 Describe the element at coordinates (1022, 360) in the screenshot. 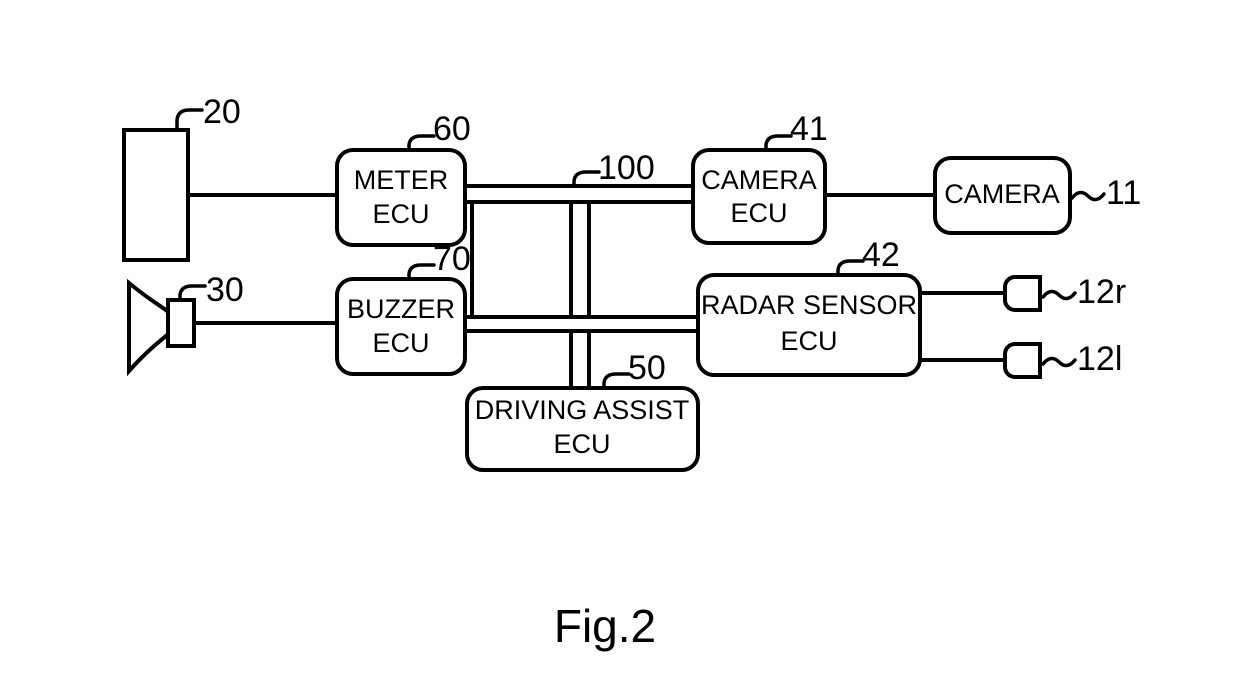

I see `block-radar-sensor-left` at that location.